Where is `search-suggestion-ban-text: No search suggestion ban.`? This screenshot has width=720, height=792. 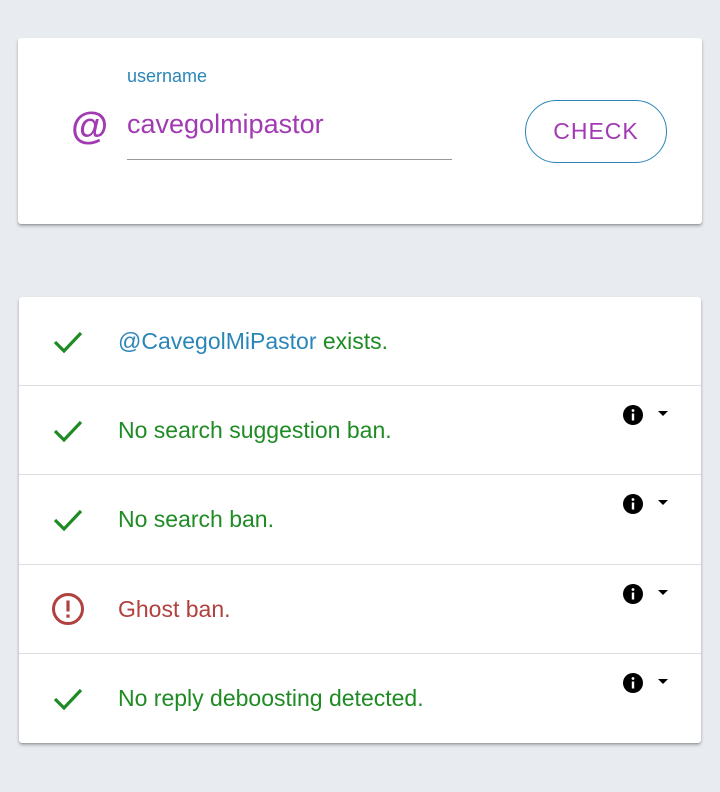
search-suggestion-ban-text: No search suggestion ban. is located at coordinates (255, 430).